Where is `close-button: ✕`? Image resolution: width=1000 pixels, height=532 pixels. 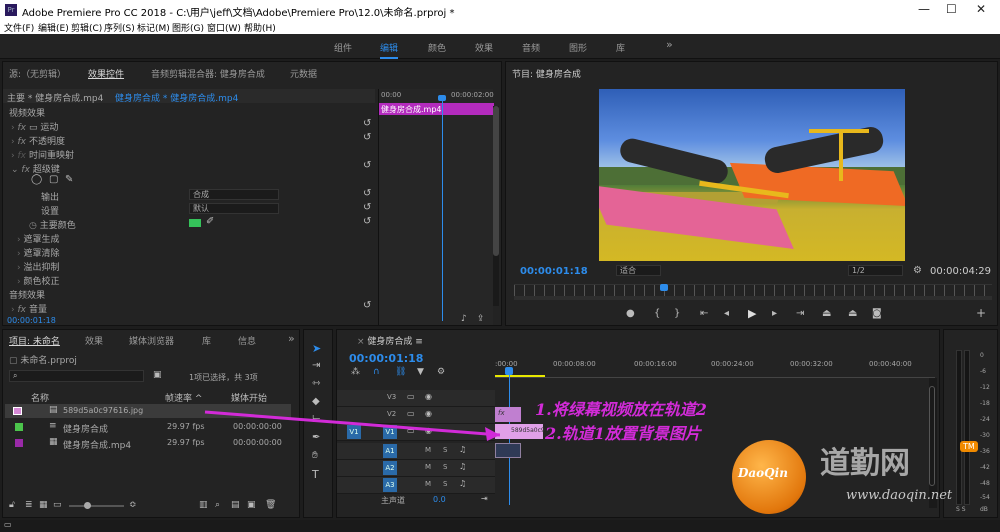
close-button: ✕ is located at coordinates (981, 9).